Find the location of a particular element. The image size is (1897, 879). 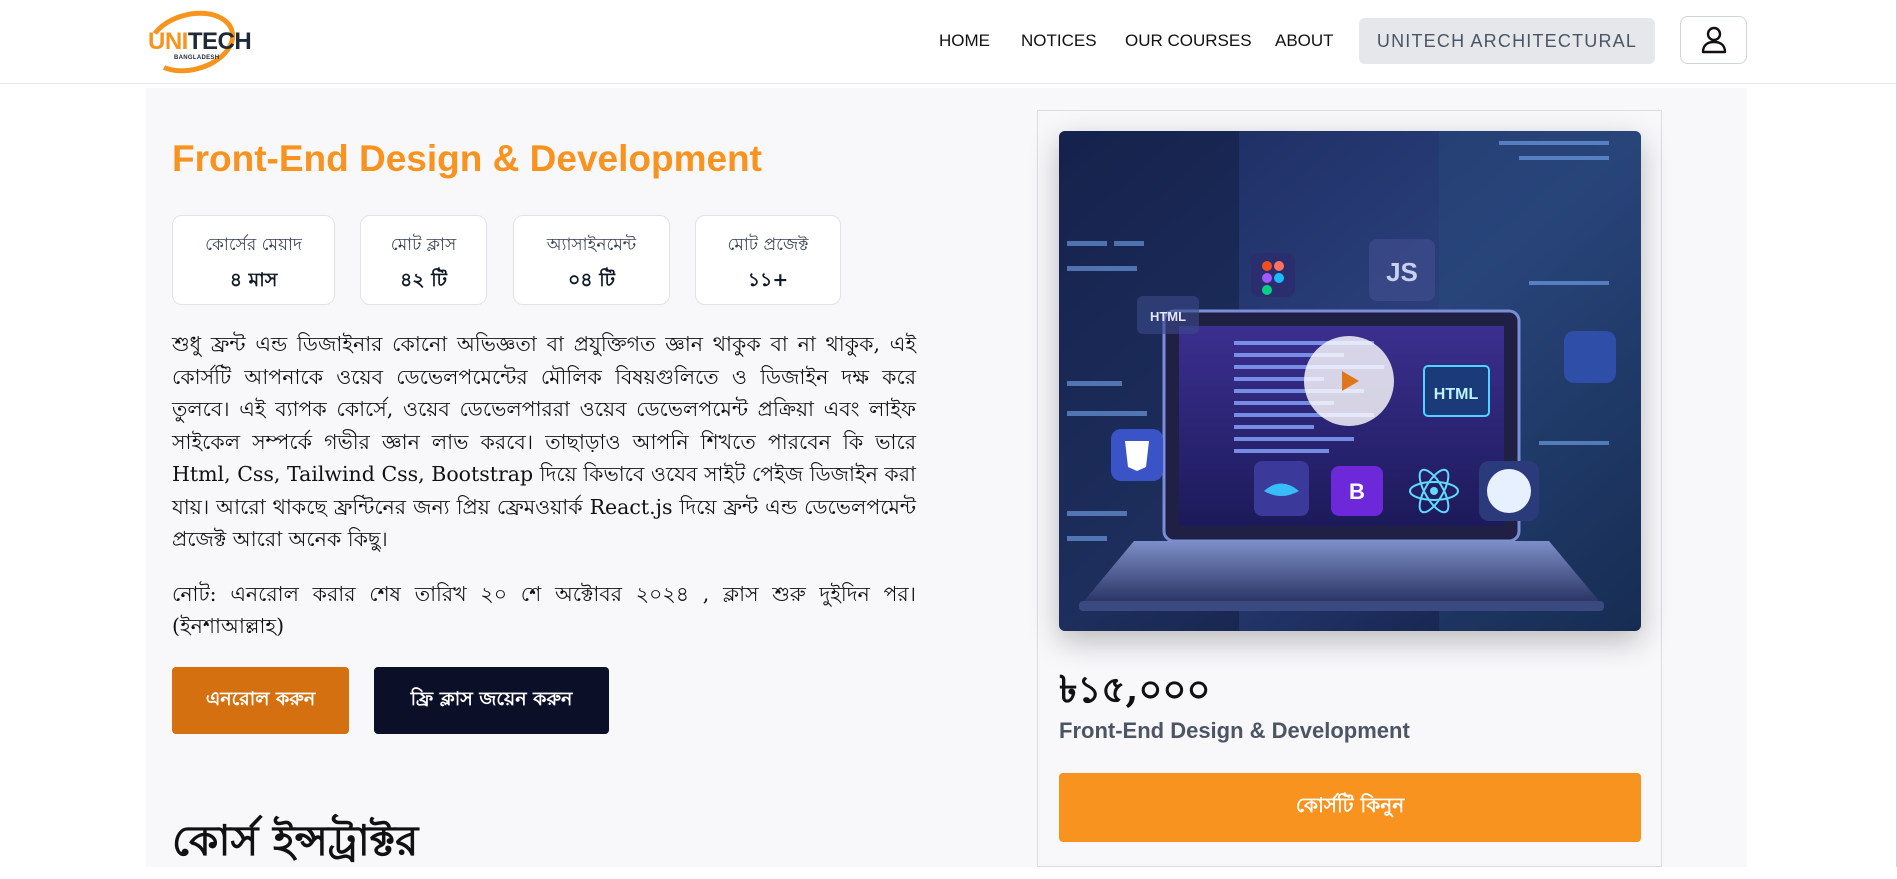

logo-subtitle: BANGLADESH is located at coordinates (197, 58).